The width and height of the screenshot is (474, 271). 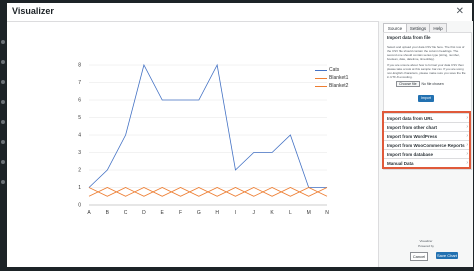 I want to click on x-tick-label: A, so click(x=89, y=213).